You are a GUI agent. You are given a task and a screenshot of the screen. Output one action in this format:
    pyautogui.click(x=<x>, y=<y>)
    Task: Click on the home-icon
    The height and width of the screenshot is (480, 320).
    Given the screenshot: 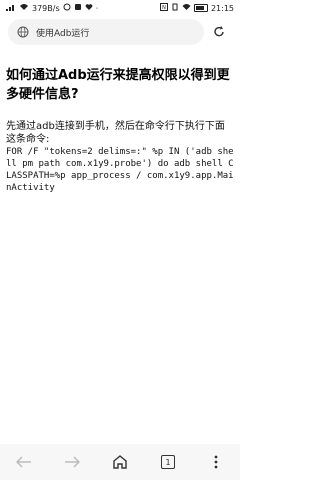 What is the action you would take?
    pyautogui.click(x=120, y=462)
    